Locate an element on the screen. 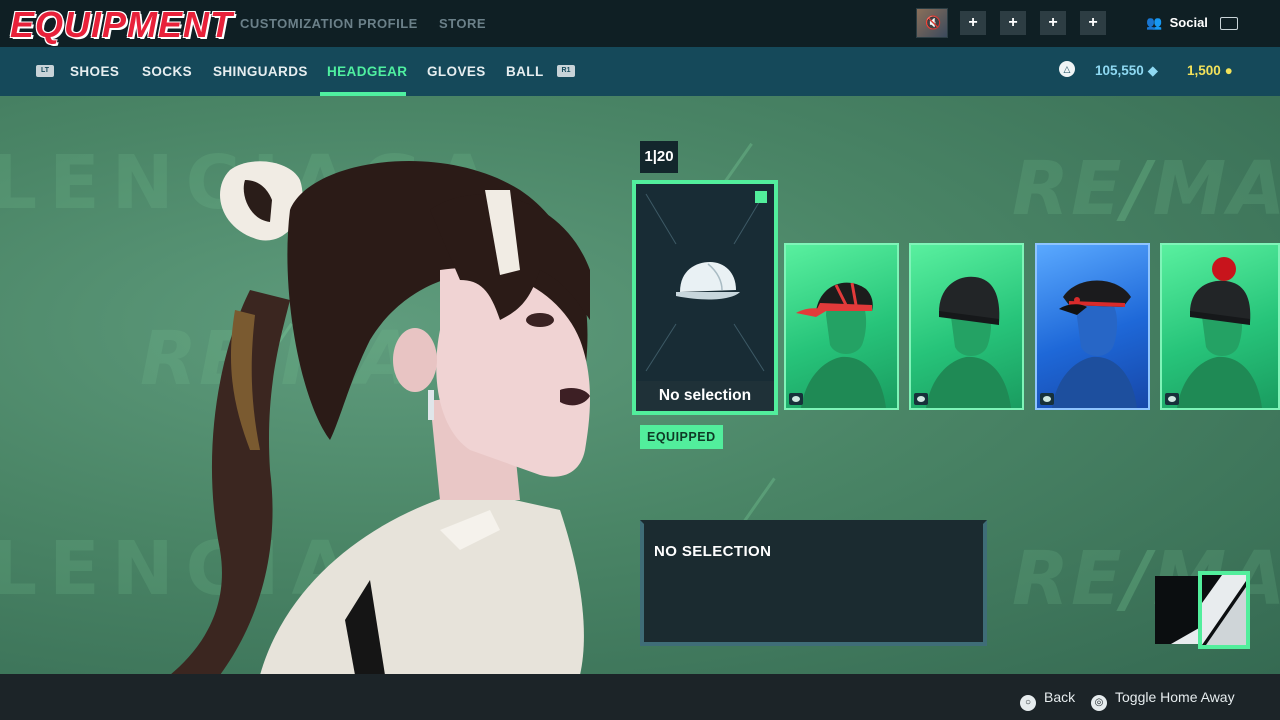  item-details-panel: NO SELECTION is located at coordinates (813, 583).